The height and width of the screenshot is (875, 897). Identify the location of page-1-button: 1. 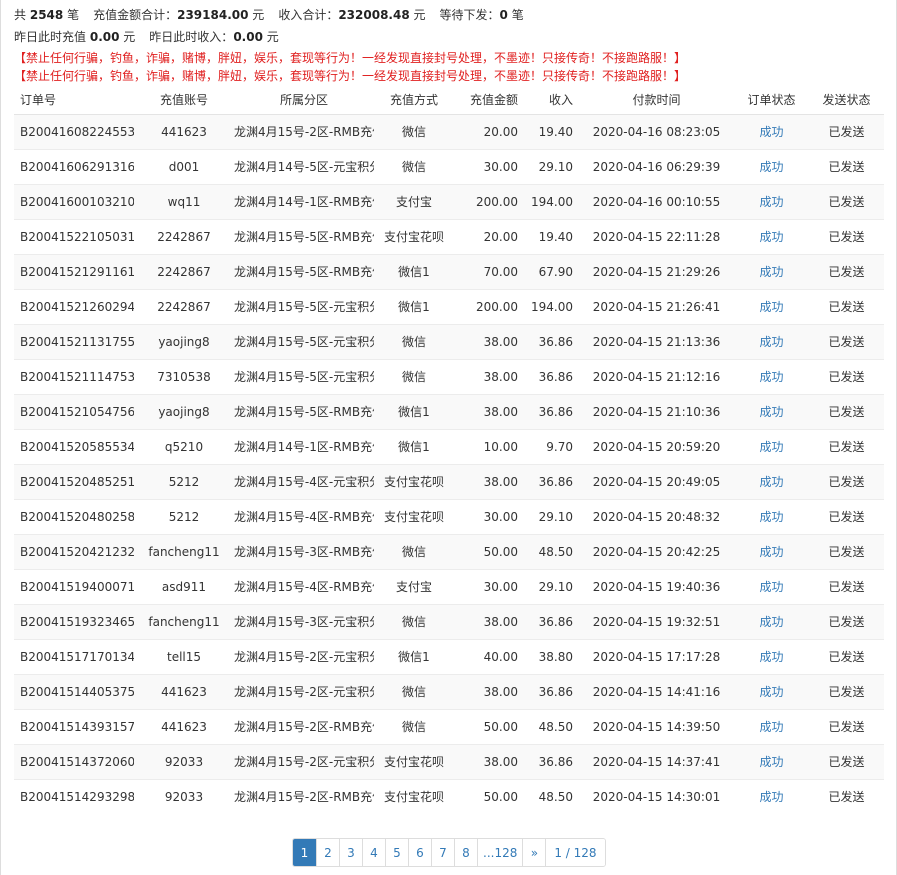
(304, 852).